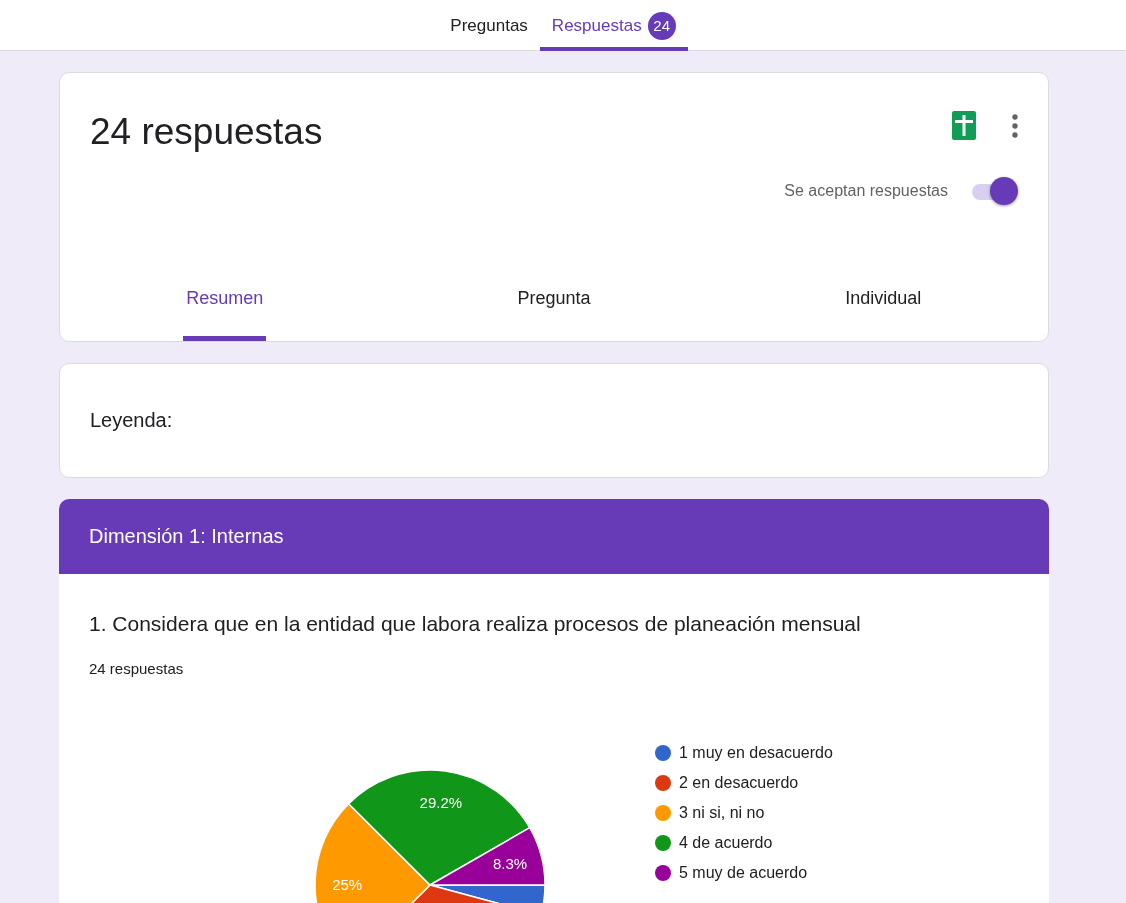  Describe the element at coordinates (743, 873) in the screenshot. I see `legend-label: 5 muy de acuerdo` at that location.